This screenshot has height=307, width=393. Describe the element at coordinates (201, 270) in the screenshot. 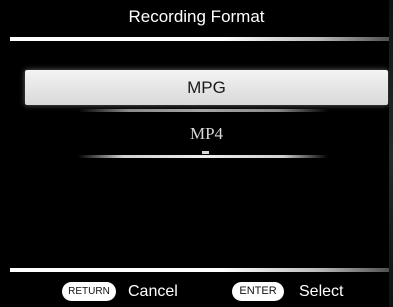

I see `footer-divider` at that location.